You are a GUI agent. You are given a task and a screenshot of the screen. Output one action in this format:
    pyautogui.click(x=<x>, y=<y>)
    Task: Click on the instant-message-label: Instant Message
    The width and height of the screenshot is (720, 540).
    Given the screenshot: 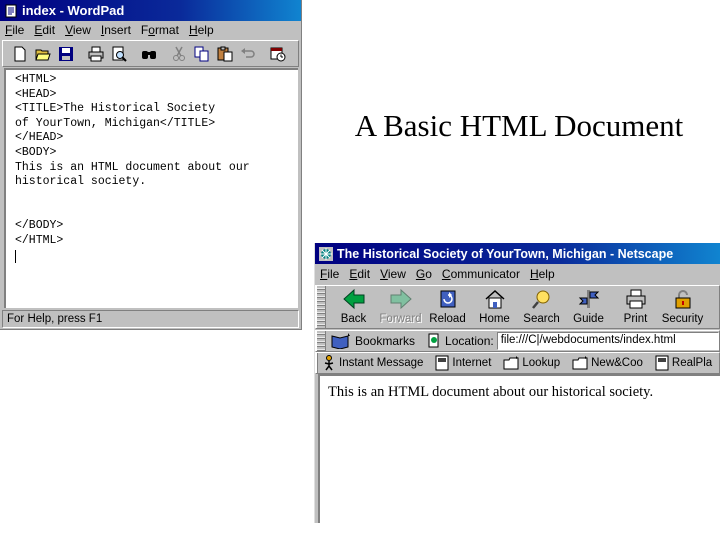 What is the action you would take?
    pyautogui.click(x=381, y=363)
    